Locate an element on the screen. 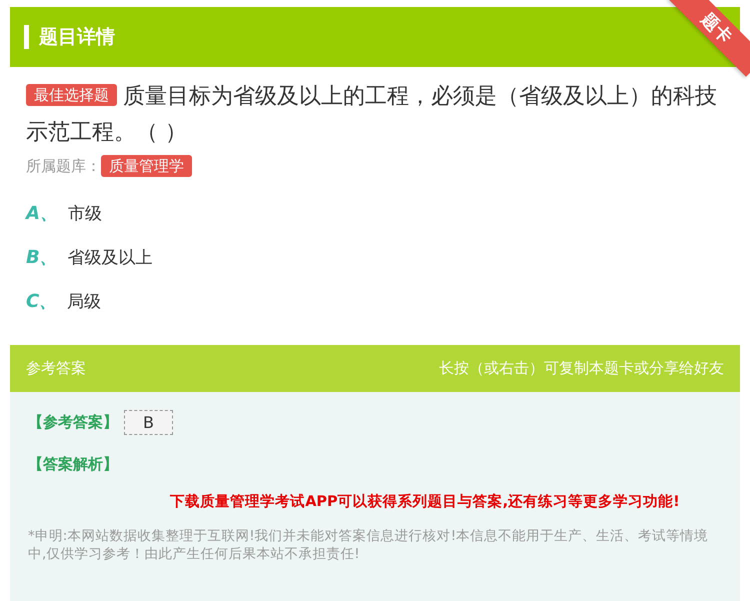 This screenshot has height=601, width=750. option-text: 省级及以上 is located at coordinates (110, 257).